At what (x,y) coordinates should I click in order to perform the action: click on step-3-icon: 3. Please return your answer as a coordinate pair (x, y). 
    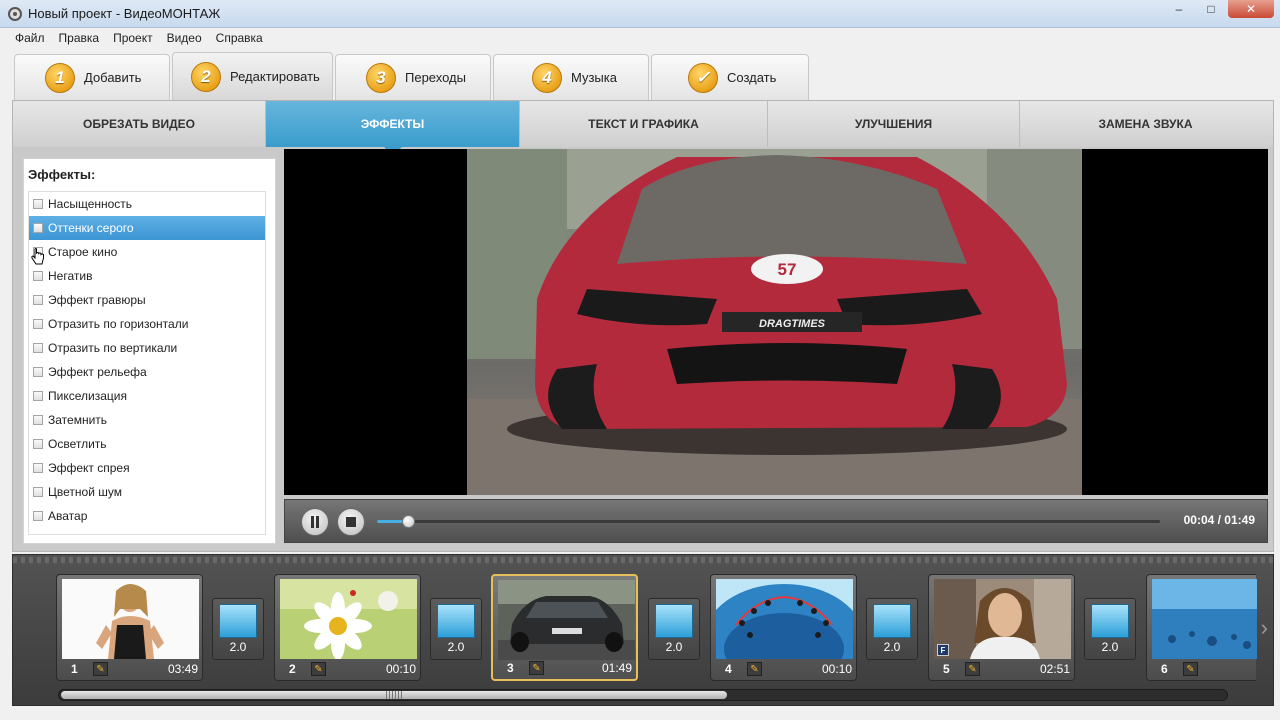
    Looking at the image, I should click on (381, 77).